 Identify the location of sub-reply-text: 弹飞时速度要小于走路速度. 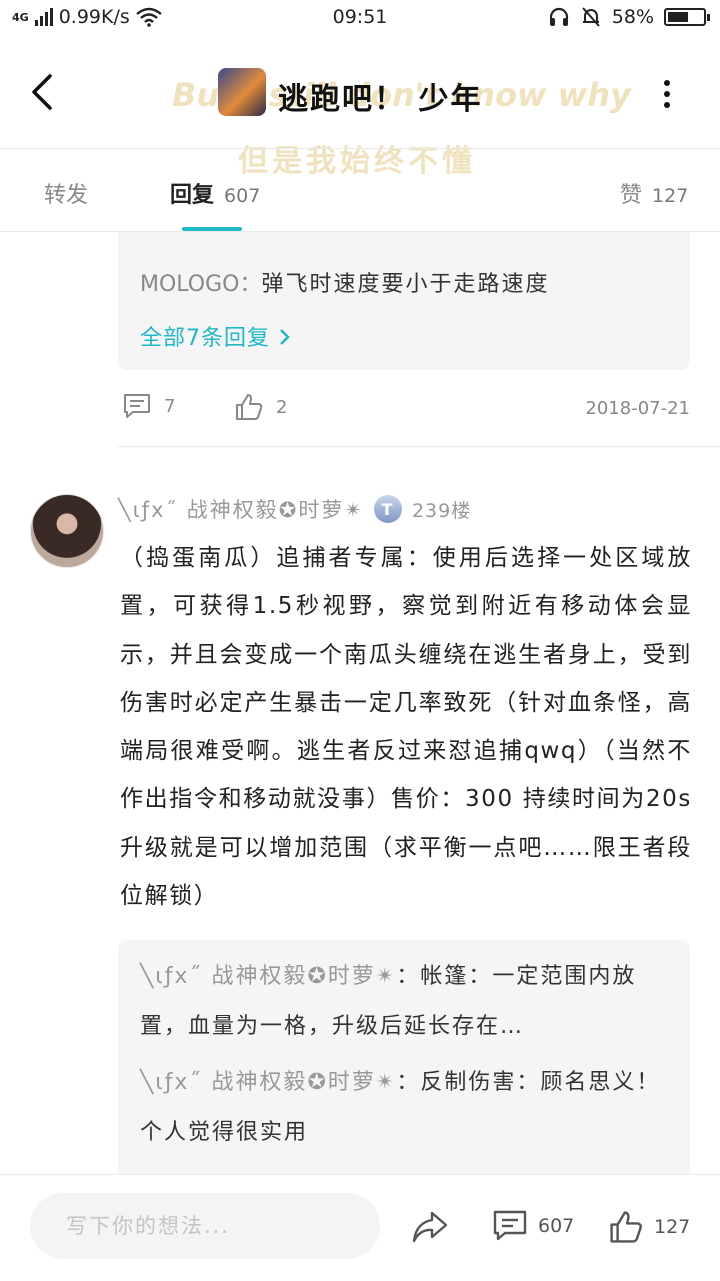
(405, 284).